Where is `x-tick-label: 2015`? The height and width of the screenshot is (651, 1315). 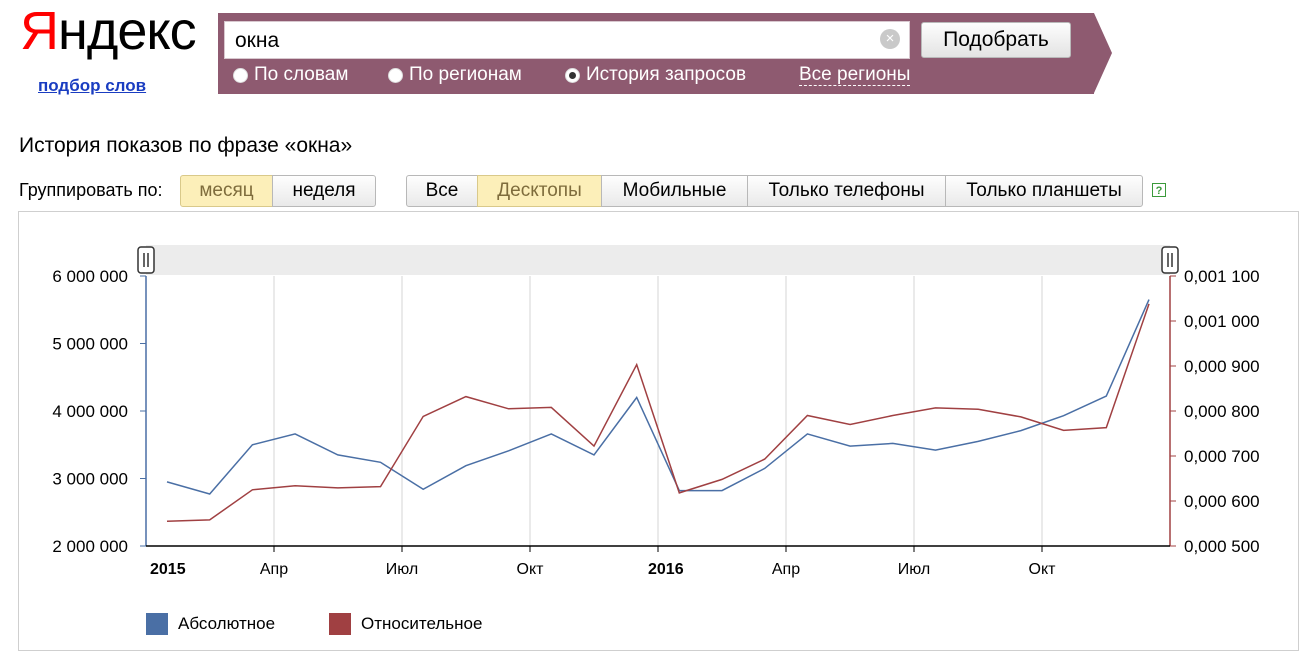
x-tick-label: 2015 is located at coordinates (168, 569).